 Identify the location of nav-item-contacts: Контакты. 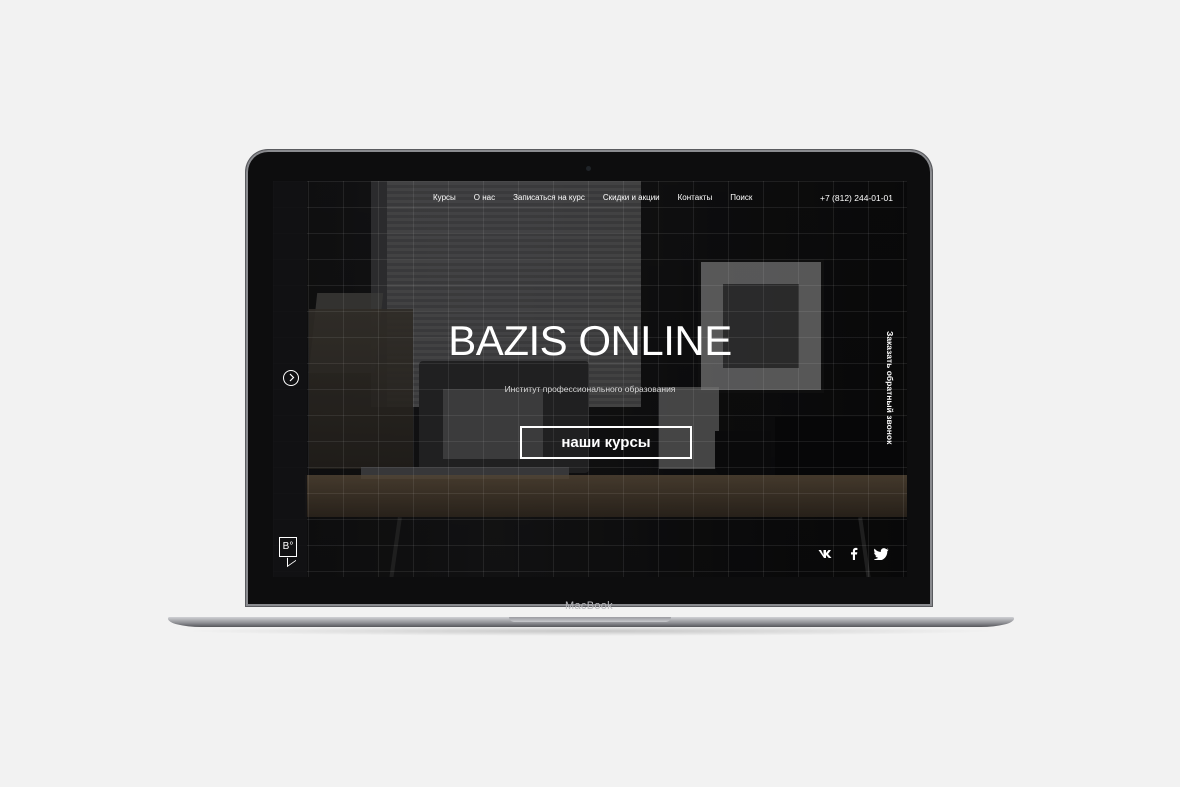
(695, 197).